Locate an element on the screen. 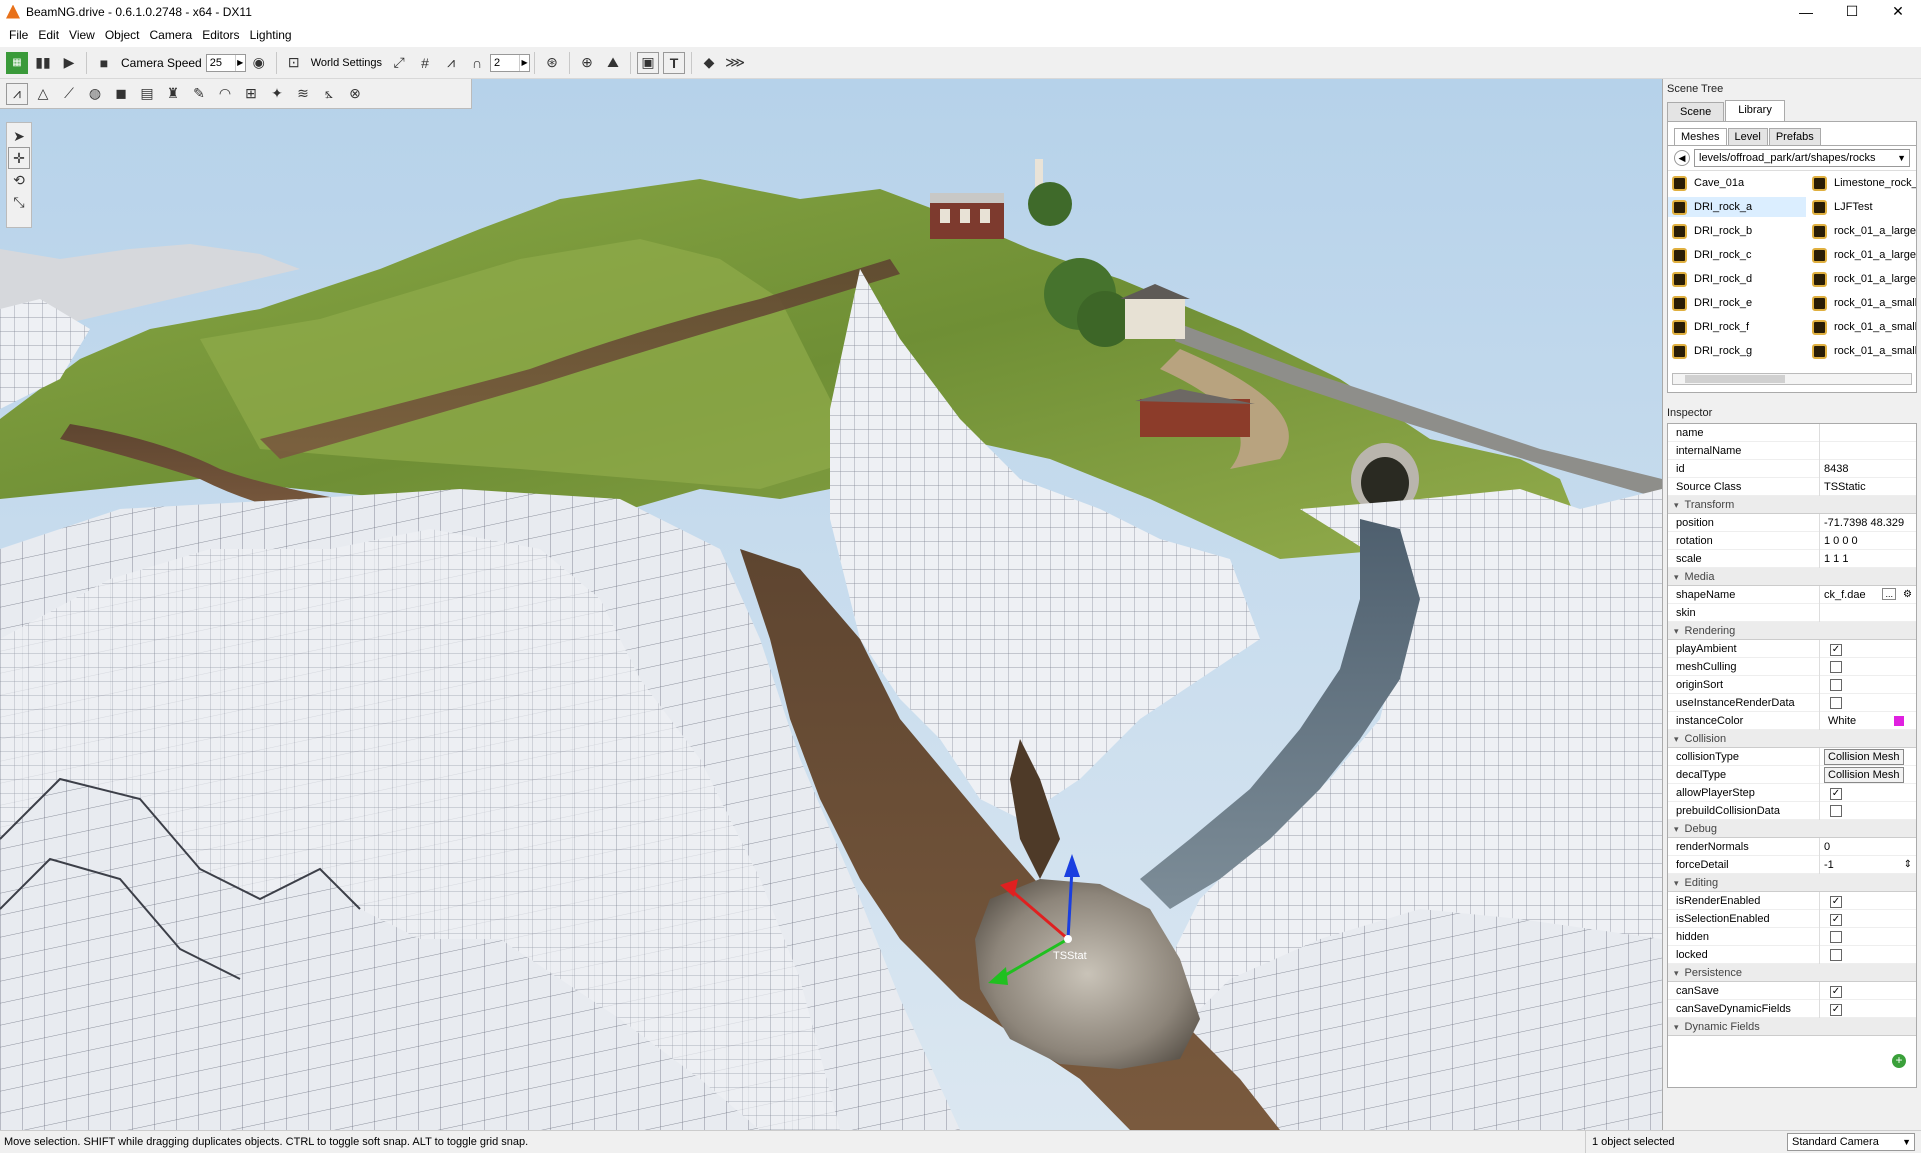 The width and height of the screenshot is (1921, 1153). vehicle-editor-icon: ⊗ is located at coordinates (355, 94).